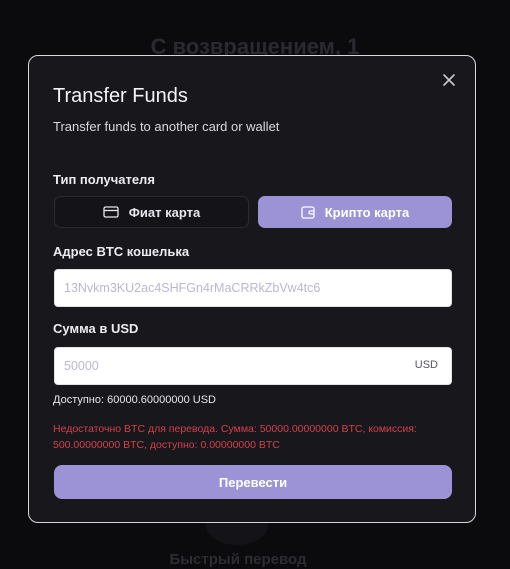 This screenshot has height=569, width=510. I want to click on amount-currency-suffix: USD, so click(426, 365).